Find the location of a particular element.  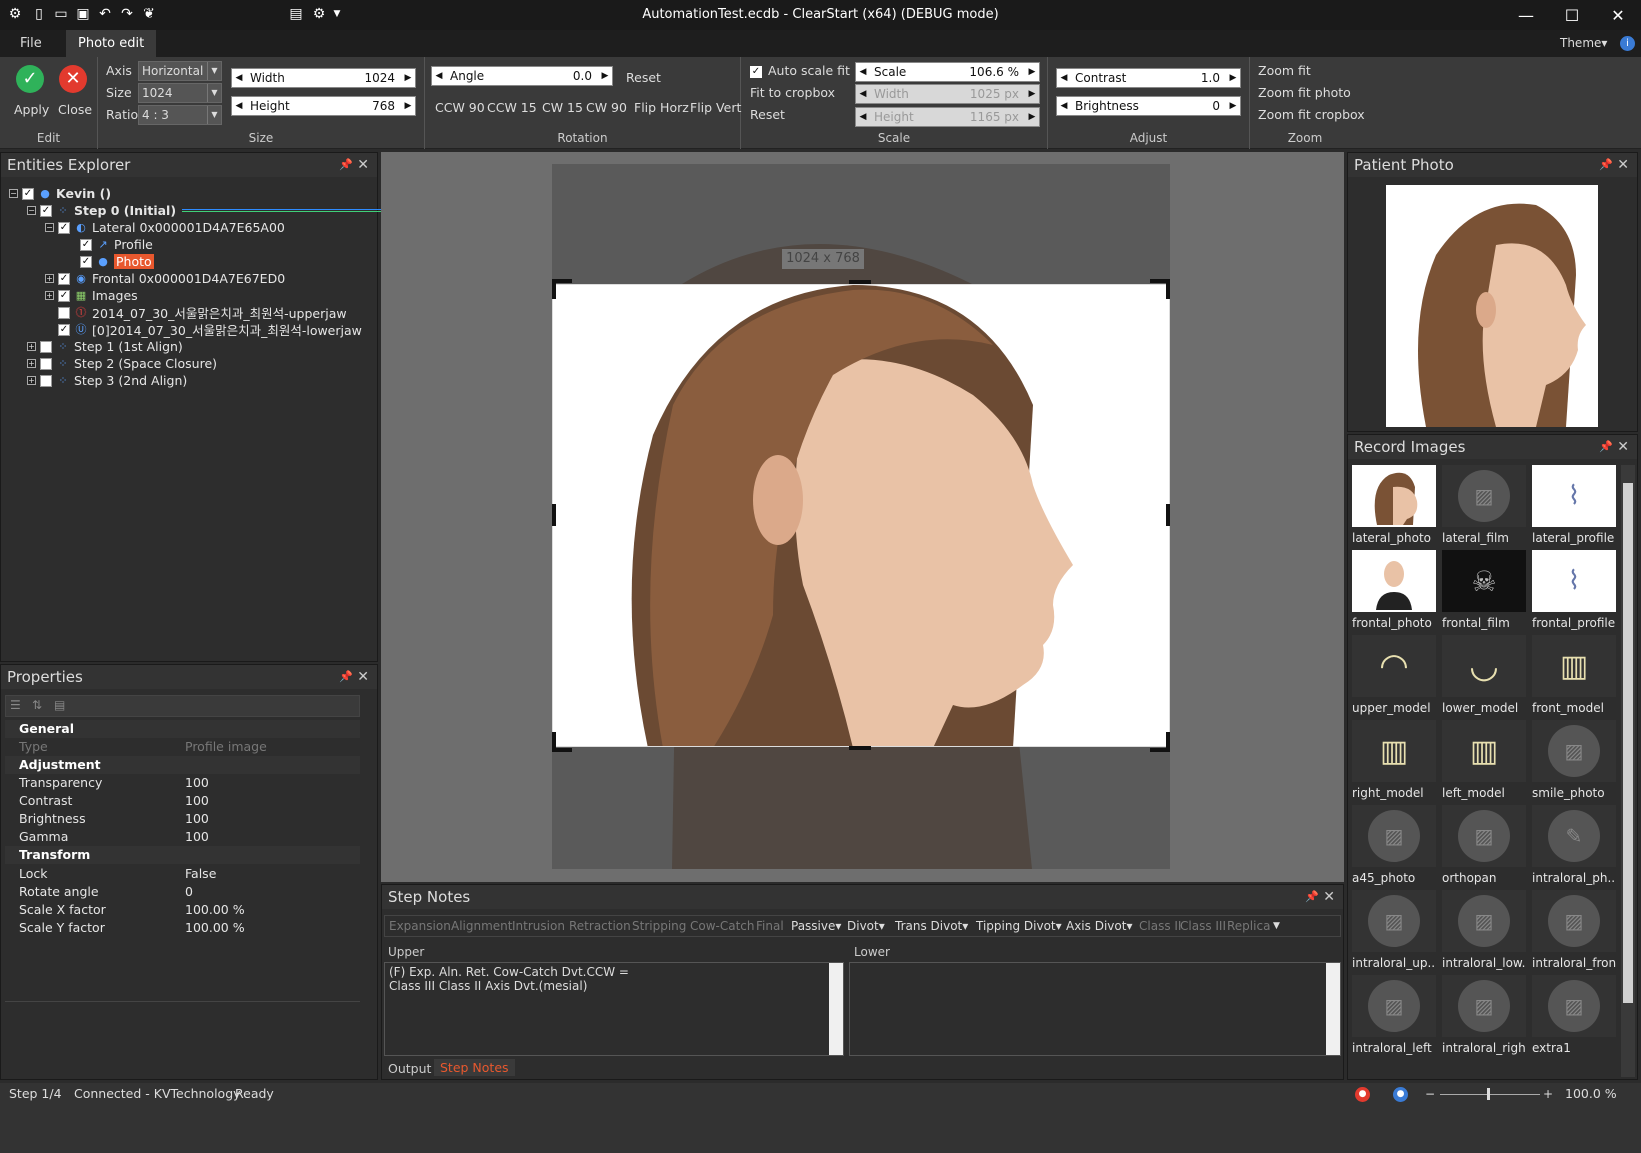

tree-item-upperjaw: ⓵ 2014_07_30_서울맑은치과_최원석-upperjaw is located at coordinates (202, 312).